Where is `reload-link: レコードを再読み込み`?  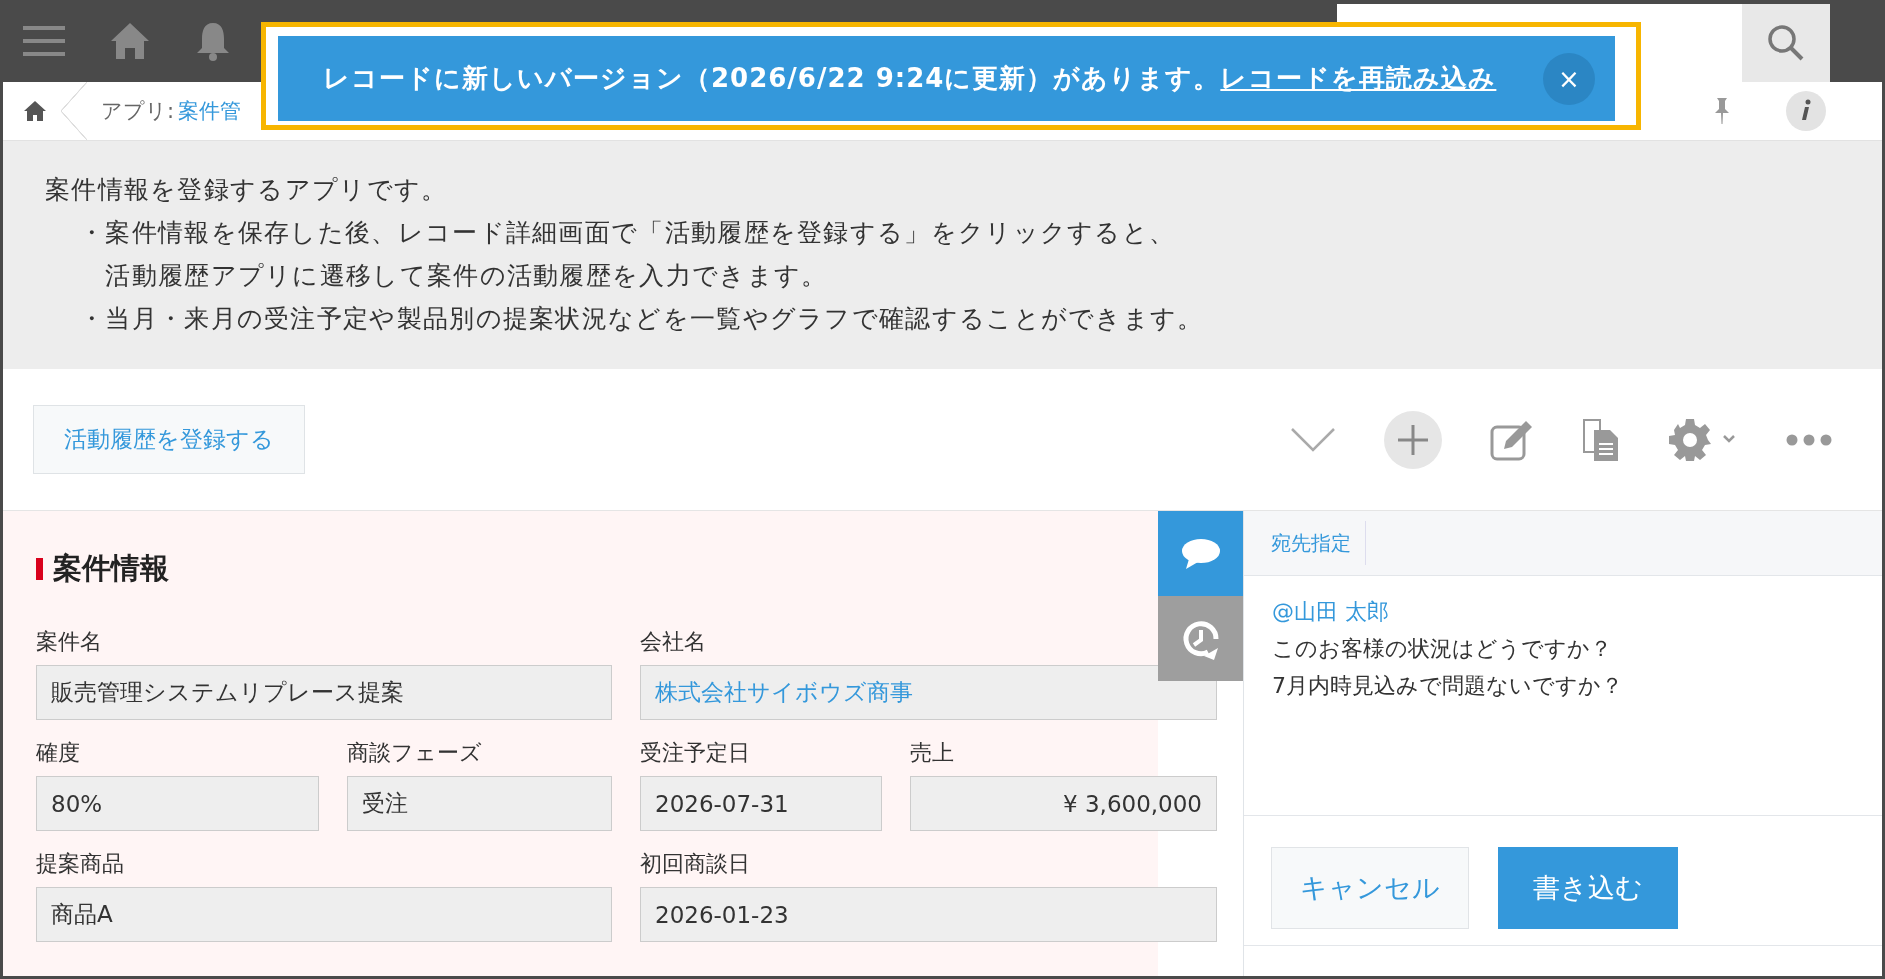
reload-link: レコードを再読み込み is located at coordinates (1358, 78).